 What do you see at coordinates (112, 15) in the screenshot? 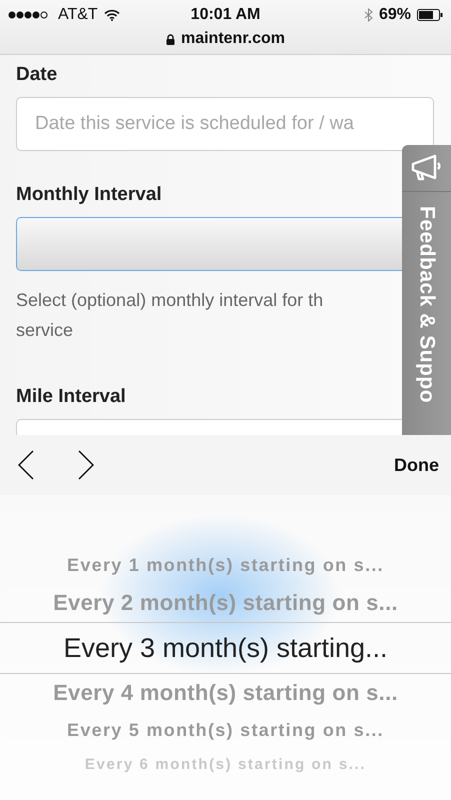
I see `wifi-icon` at bounding box center [112, 15].